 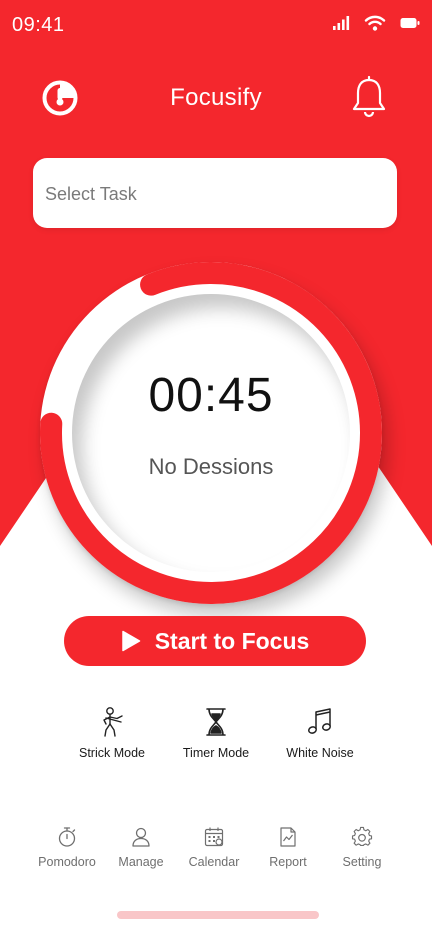 What do you see at coordinates (362, 836) in the screenshot?
I see `gear-icon` at bounding box center [362, 836].